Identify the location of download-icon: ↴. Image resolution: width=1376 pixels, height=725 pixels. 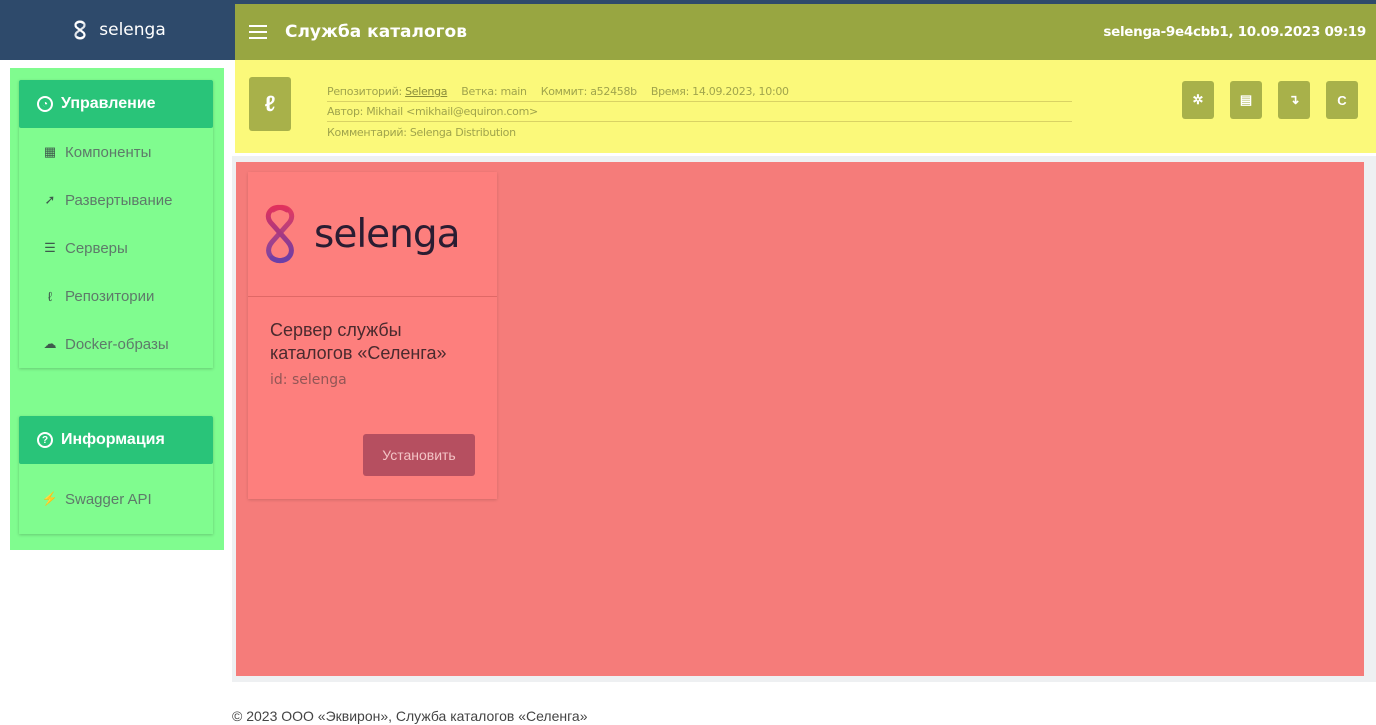
(1294, 99).